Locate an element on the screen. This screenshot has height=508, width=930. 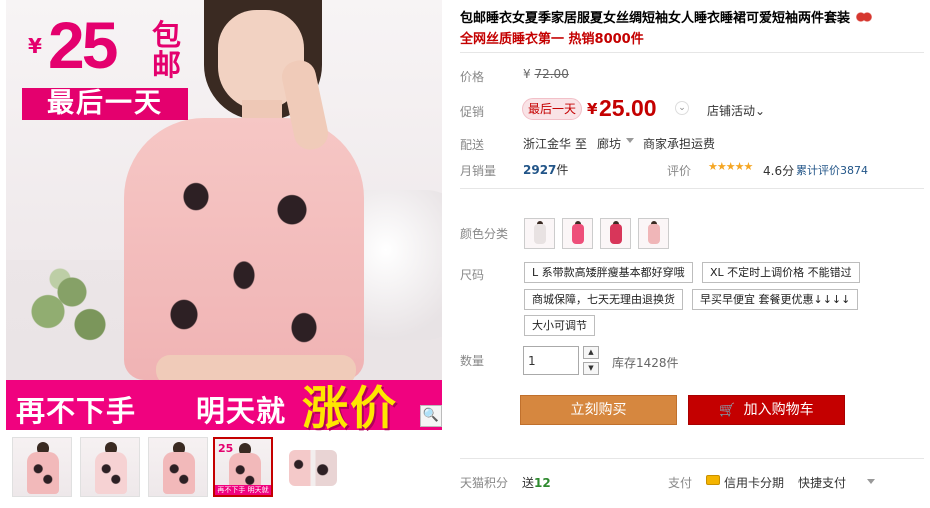
color-swatch-pink-butterfly is located at coordinates (653, 233).